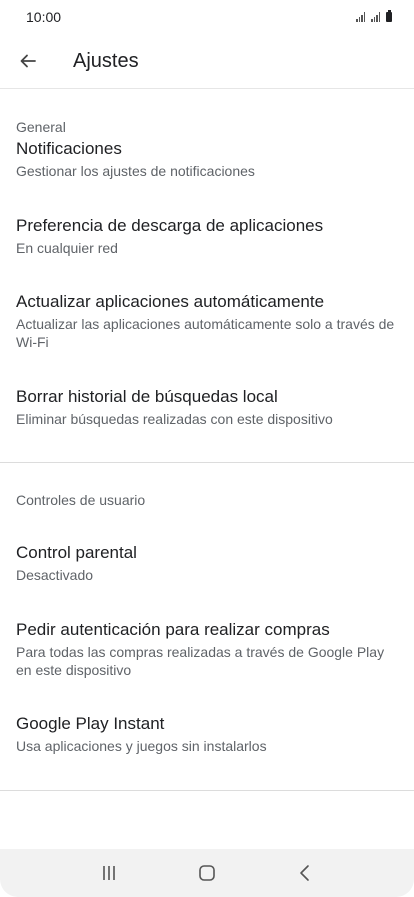 Image resolution: width=414 pixels, height=897 pixels. What do you see at coordinates (81, 500) in the screenshot?
I see `section-header: Controles de usuario` at bounding box center [81, 500].